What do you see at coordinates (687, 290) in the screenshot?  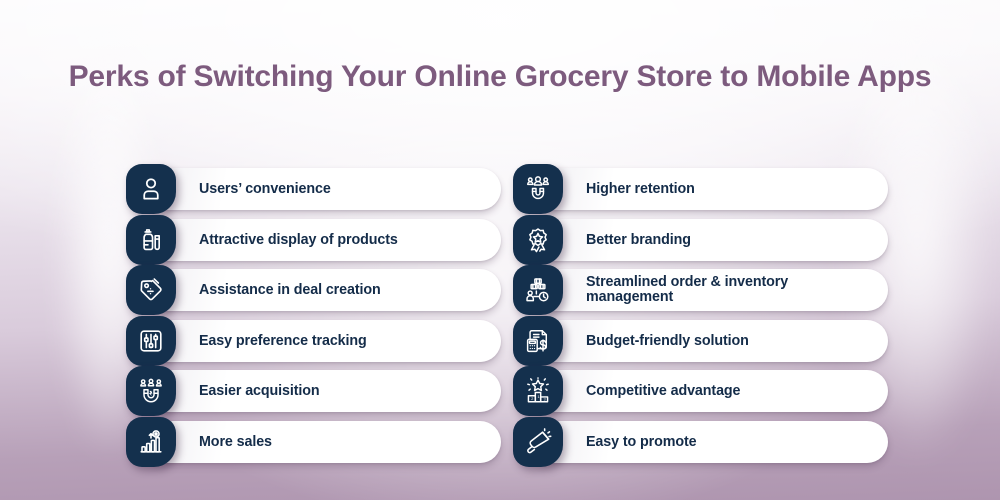 I see `list-item-label: Streamlined order & inventory management` at bounding box center [687, 290].